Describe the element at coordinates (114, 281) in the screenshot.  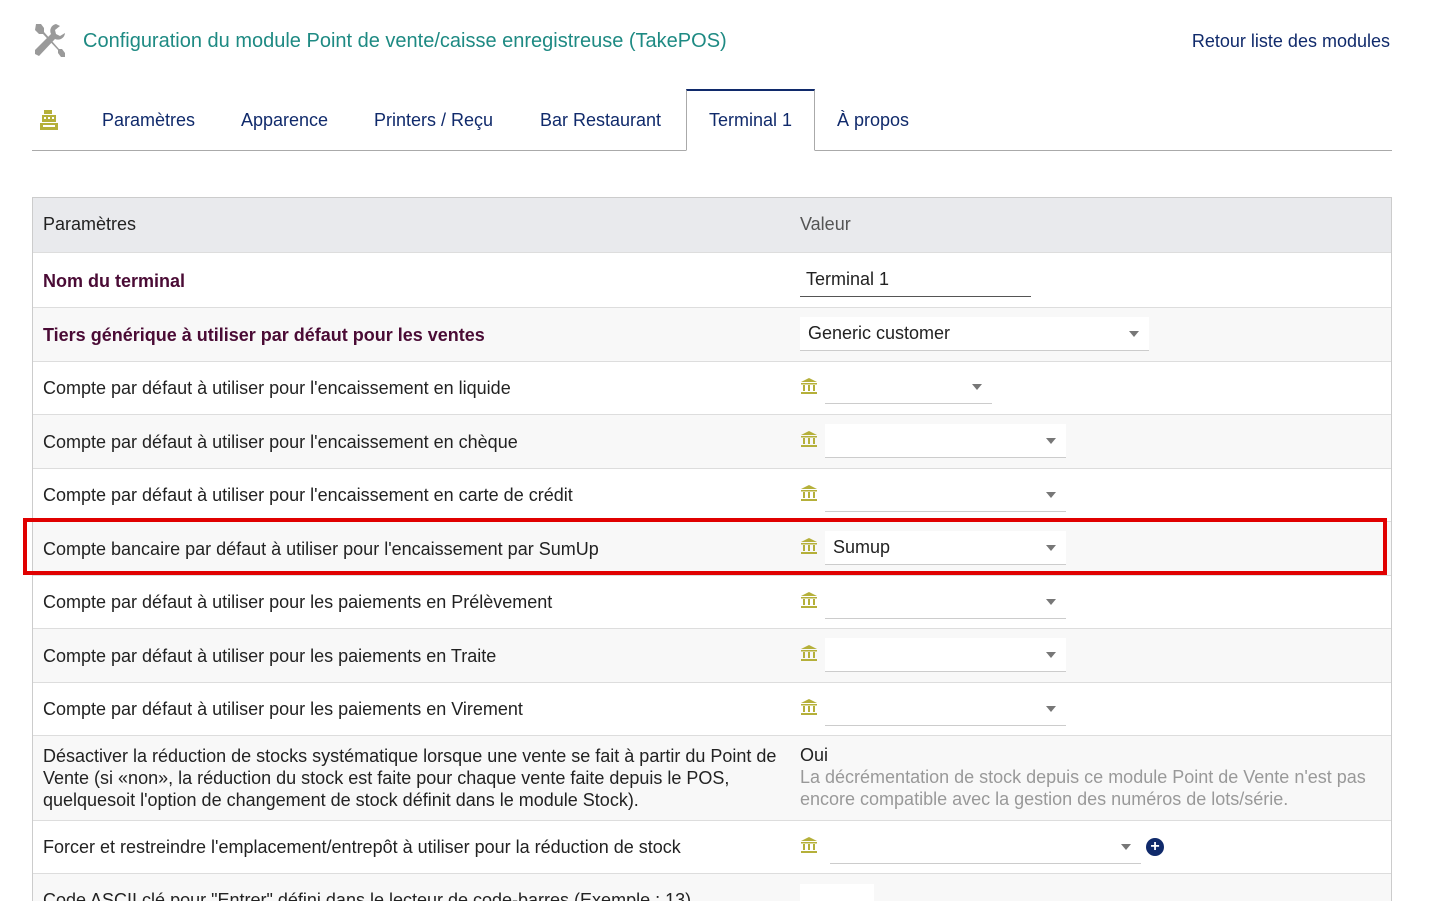
I see `row-label: Nom du terminal` at that location.